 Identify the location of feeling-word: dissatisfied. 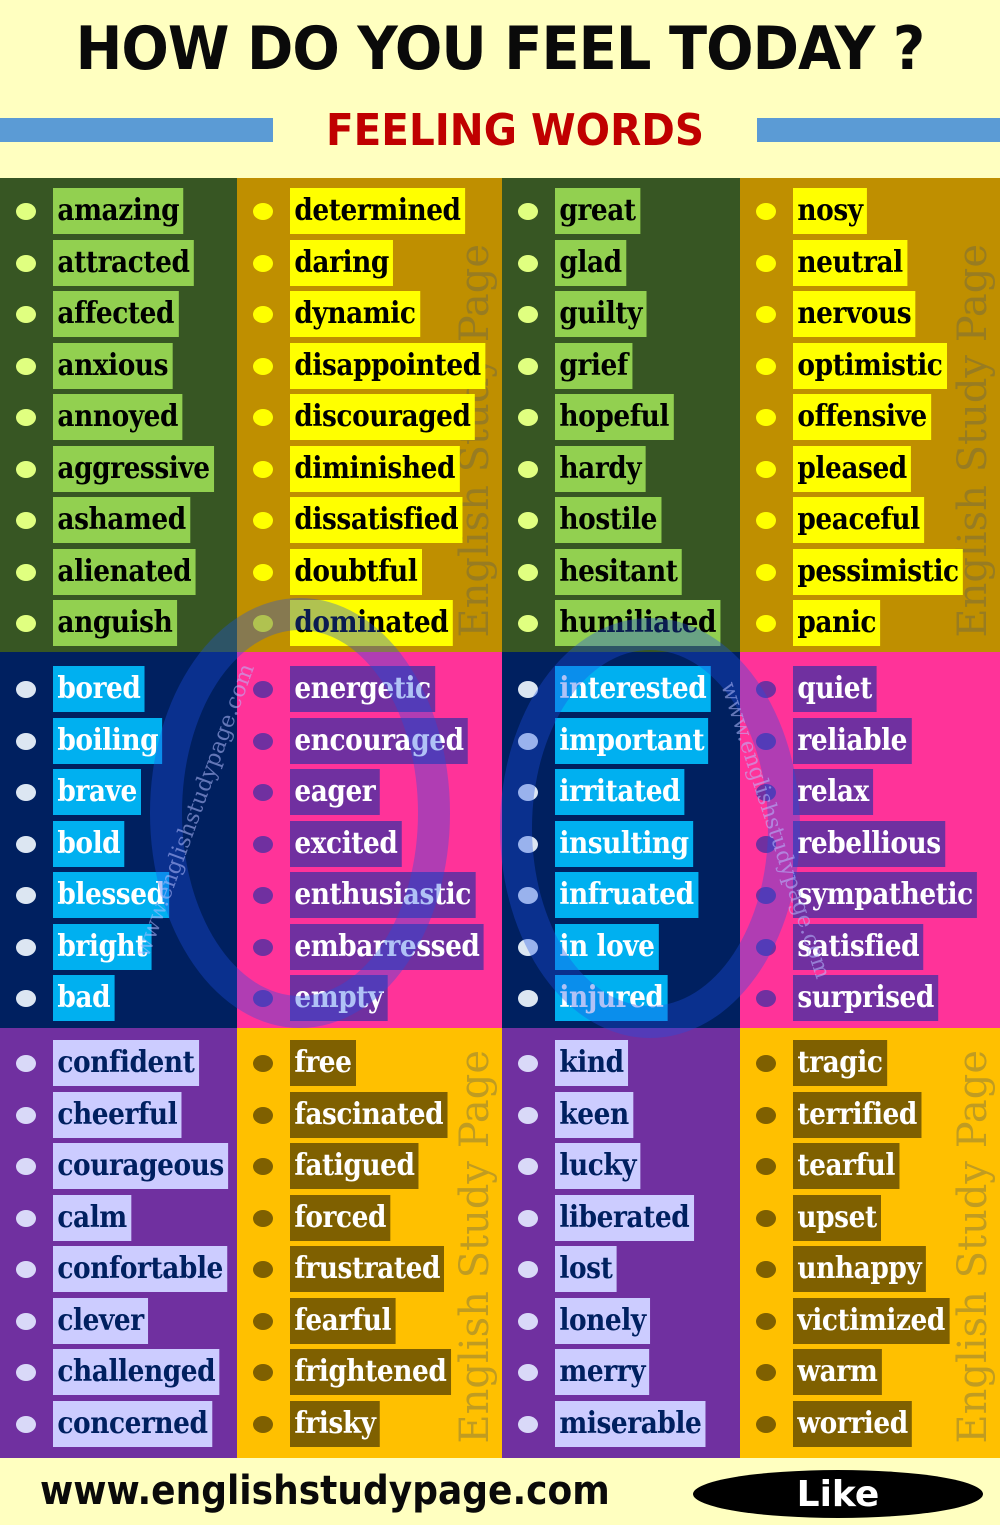
(376, 520).